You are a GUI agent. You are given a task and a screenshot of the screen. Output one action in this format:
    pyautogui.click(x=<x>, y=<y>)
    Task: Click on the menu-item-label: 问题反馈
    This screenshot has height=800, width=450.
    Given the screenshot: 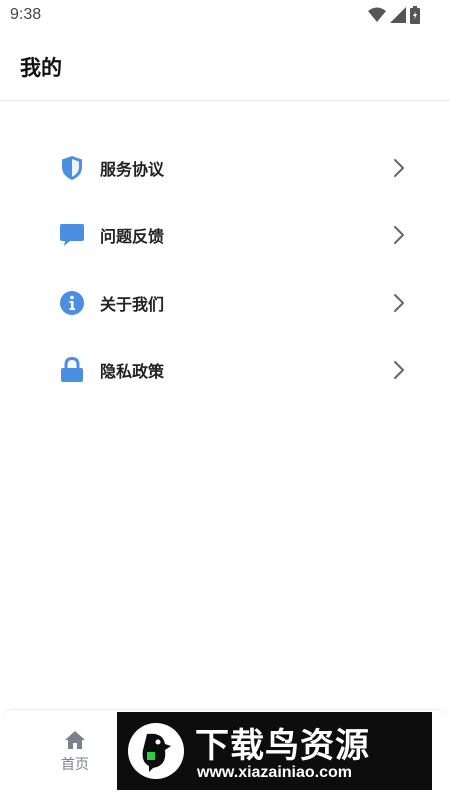 What is the action you would take?
    pyautogui.click(x=132, y=237)
    